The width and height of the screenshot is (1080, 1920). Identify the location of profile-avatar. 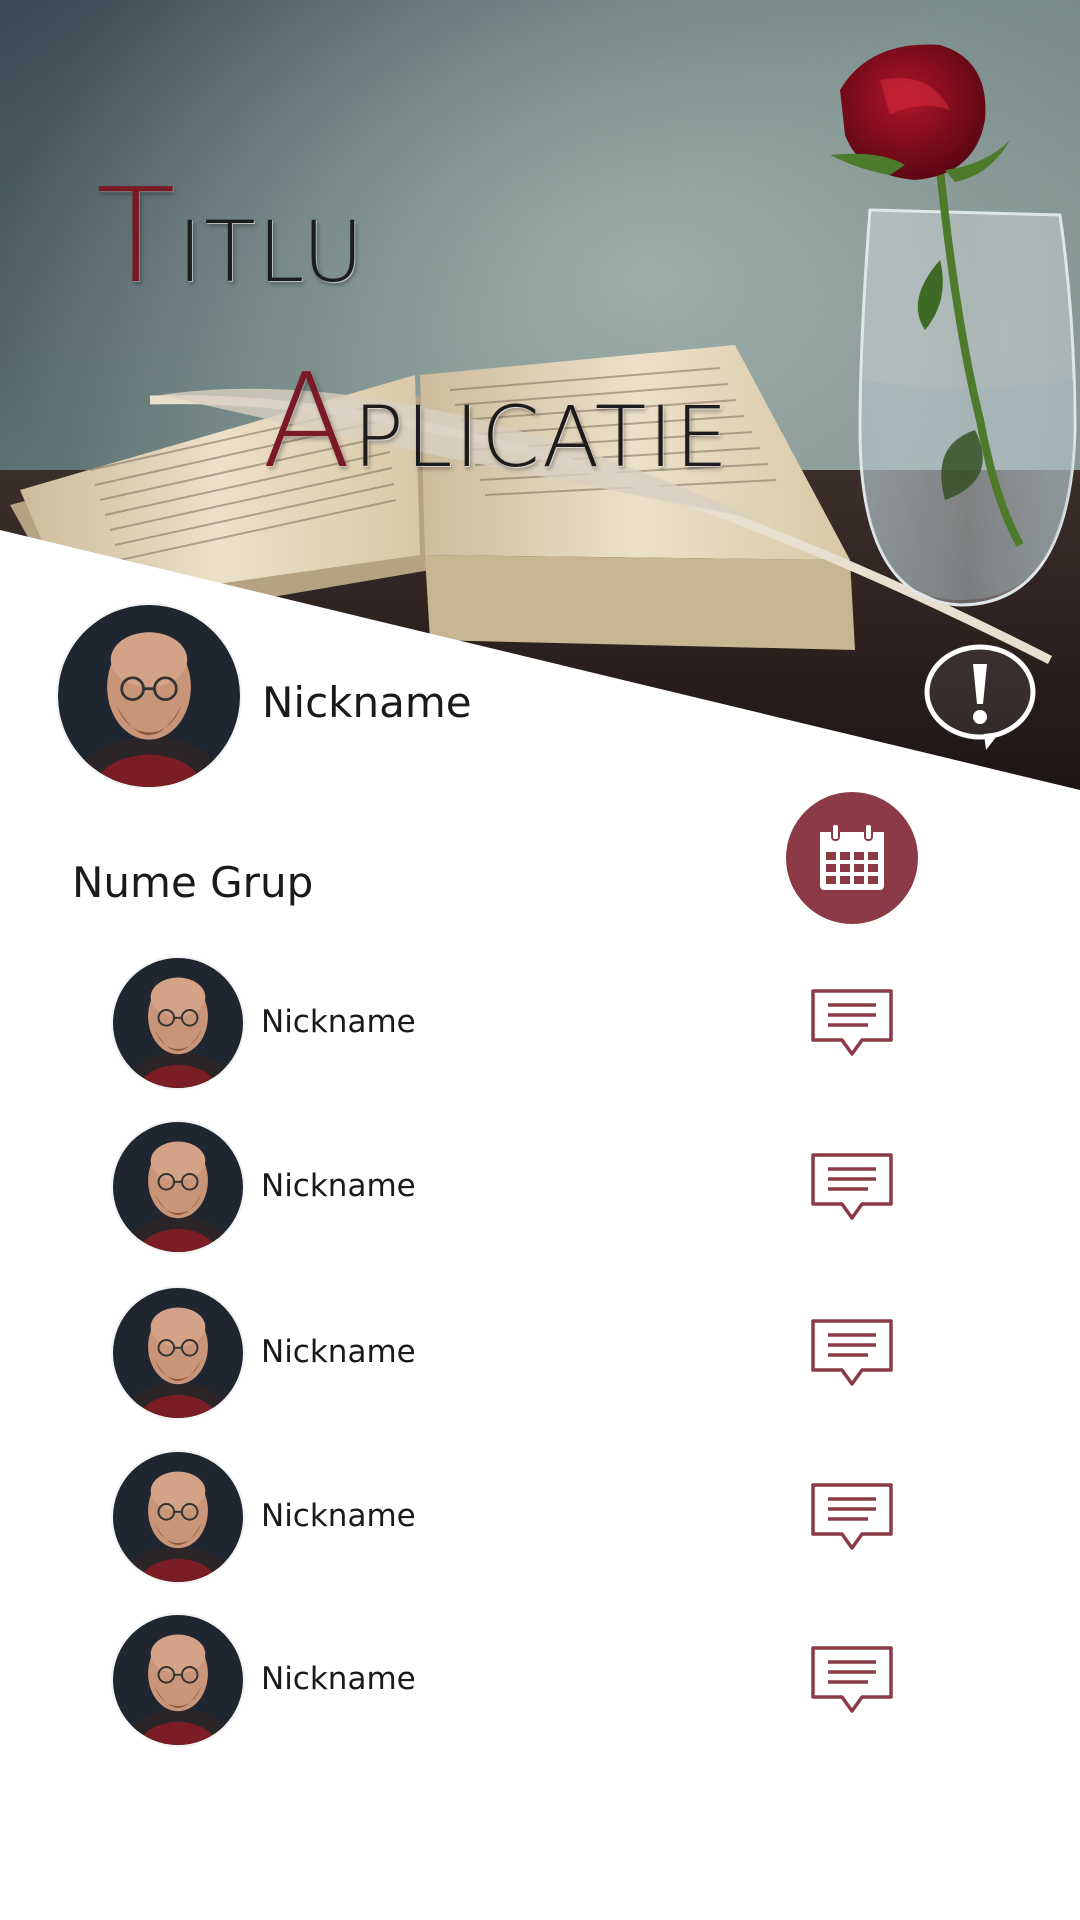
(149, 696).